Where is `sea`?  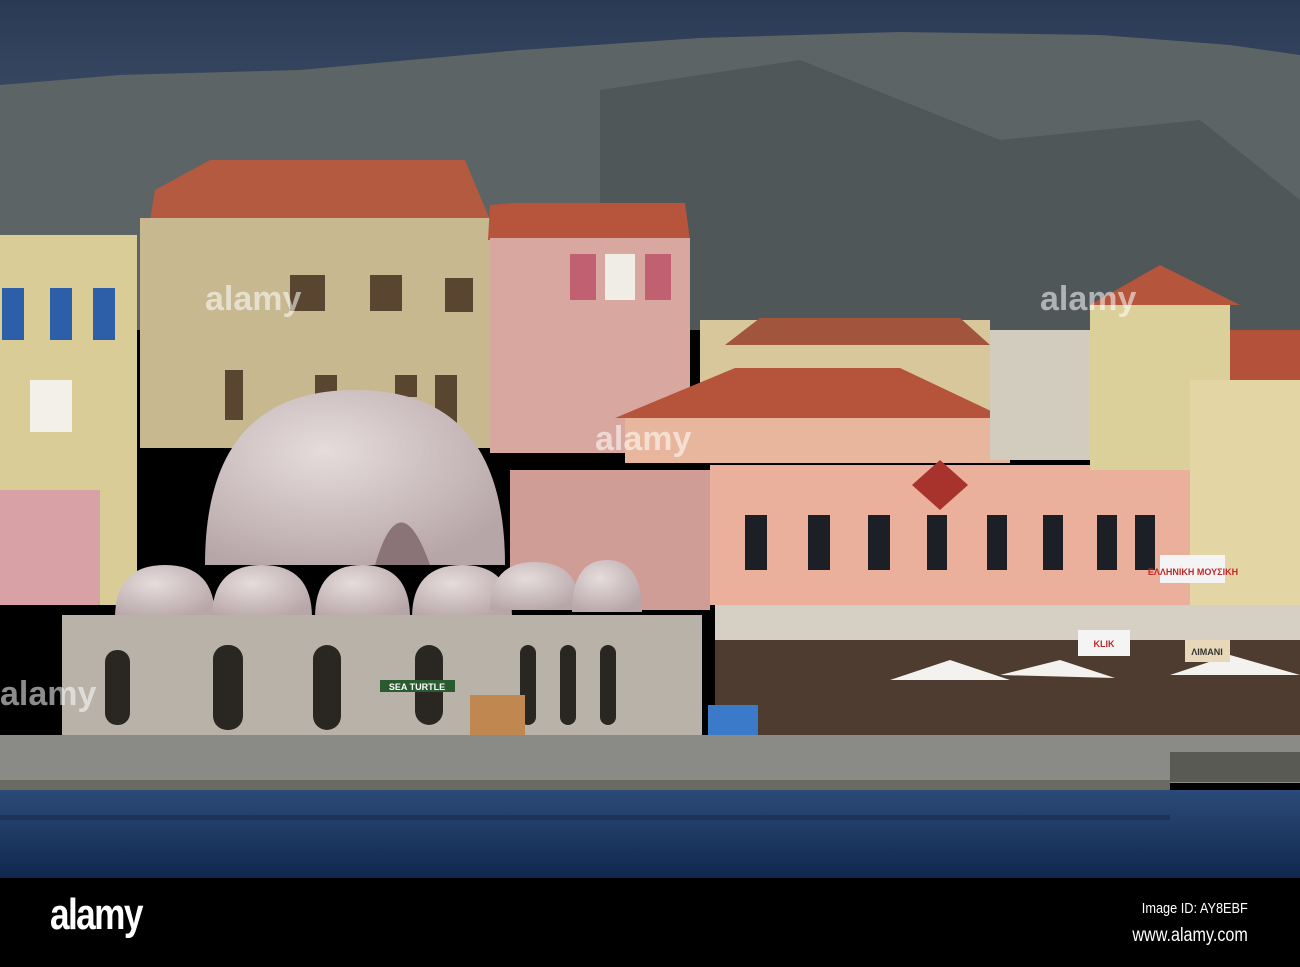 sea is located at coordinates (650, 834).